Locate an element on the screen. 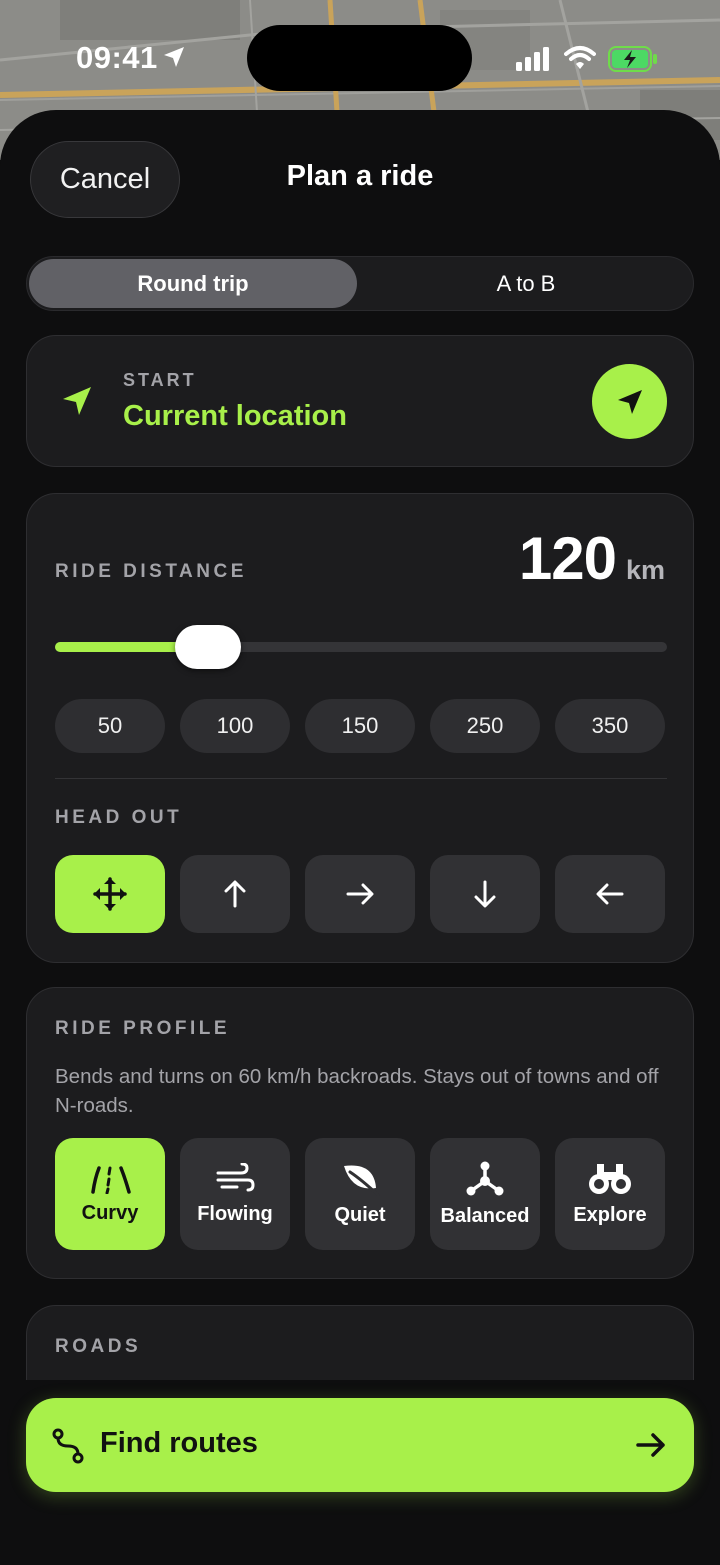 Image resolution: width=720 pixels, height=1565 pixels. profile-curvy-label: Curvy is located at coordinates (110, 1212).